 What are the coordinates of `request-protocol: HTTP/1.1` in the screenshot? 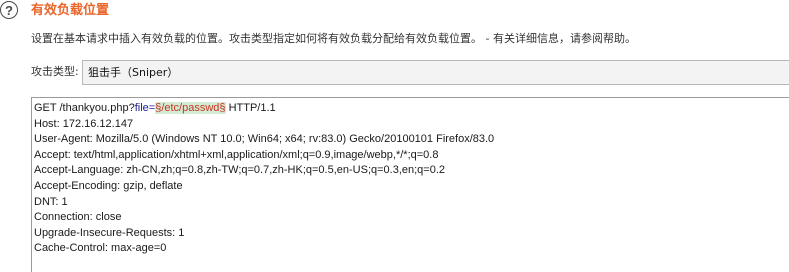 It's located at (250, 108).